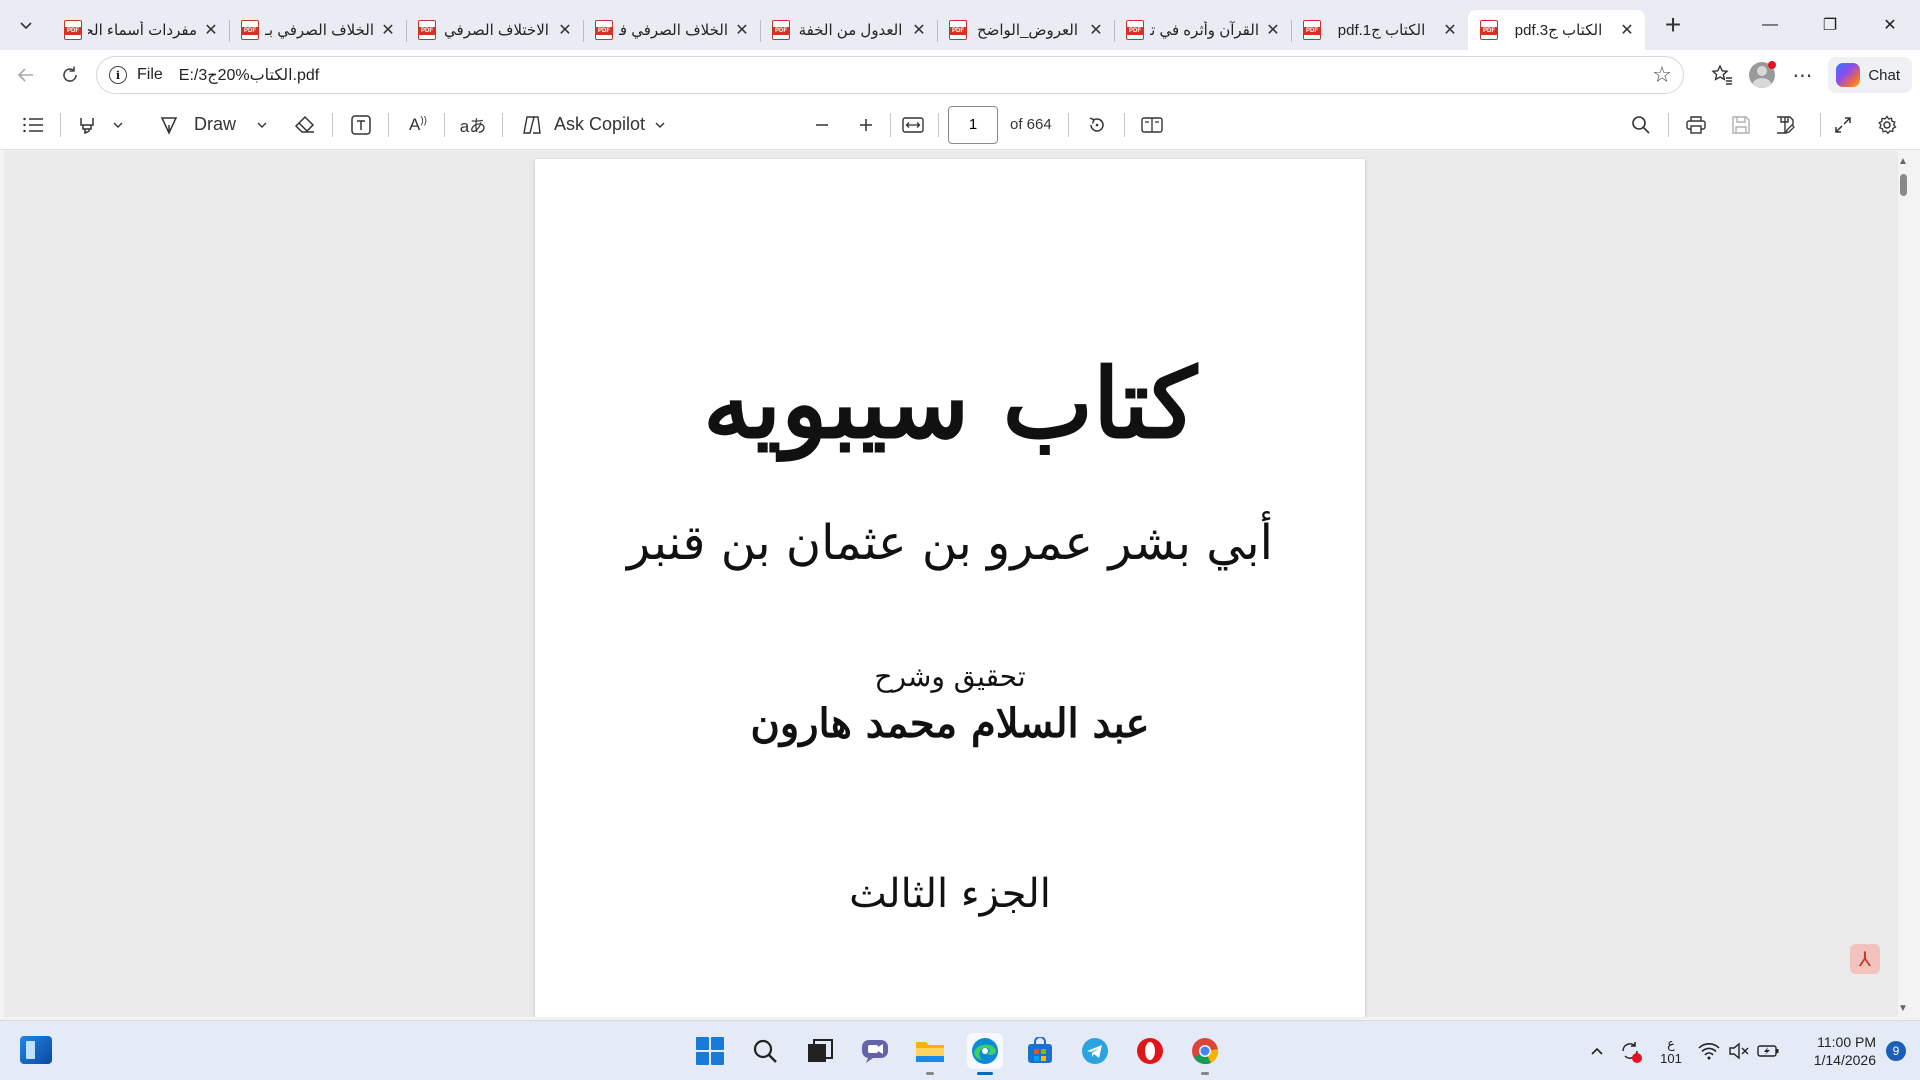 The width and height of the screenshot is (1920, 1080). What do you see at coordinates (87, 125) in the screenshot?
I see `highlight-button` at bounding box center [87, 125].